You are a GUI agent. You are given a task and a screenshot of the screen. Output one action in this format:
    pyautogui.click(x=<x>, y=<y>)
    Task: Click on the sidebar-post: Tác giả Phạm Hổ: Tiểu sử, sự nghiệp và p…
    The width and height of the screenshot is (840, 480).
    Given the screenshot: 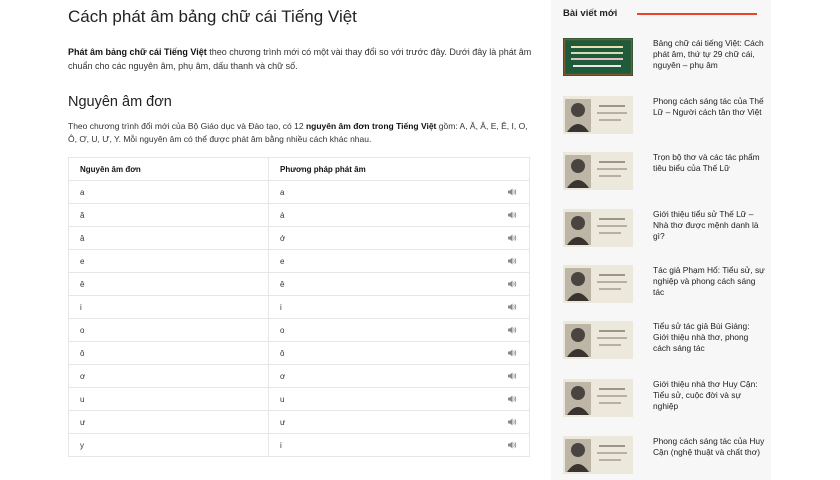 What is the action you would take?
    pyautogui.click(x=664, y=285)
    